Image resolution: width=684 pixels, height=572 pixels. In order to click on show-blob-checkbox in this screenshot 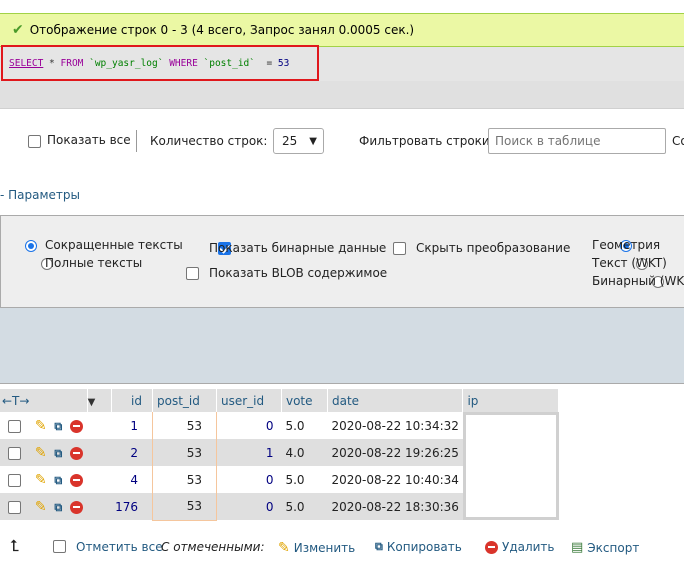, I will do `click(192, 273)`.